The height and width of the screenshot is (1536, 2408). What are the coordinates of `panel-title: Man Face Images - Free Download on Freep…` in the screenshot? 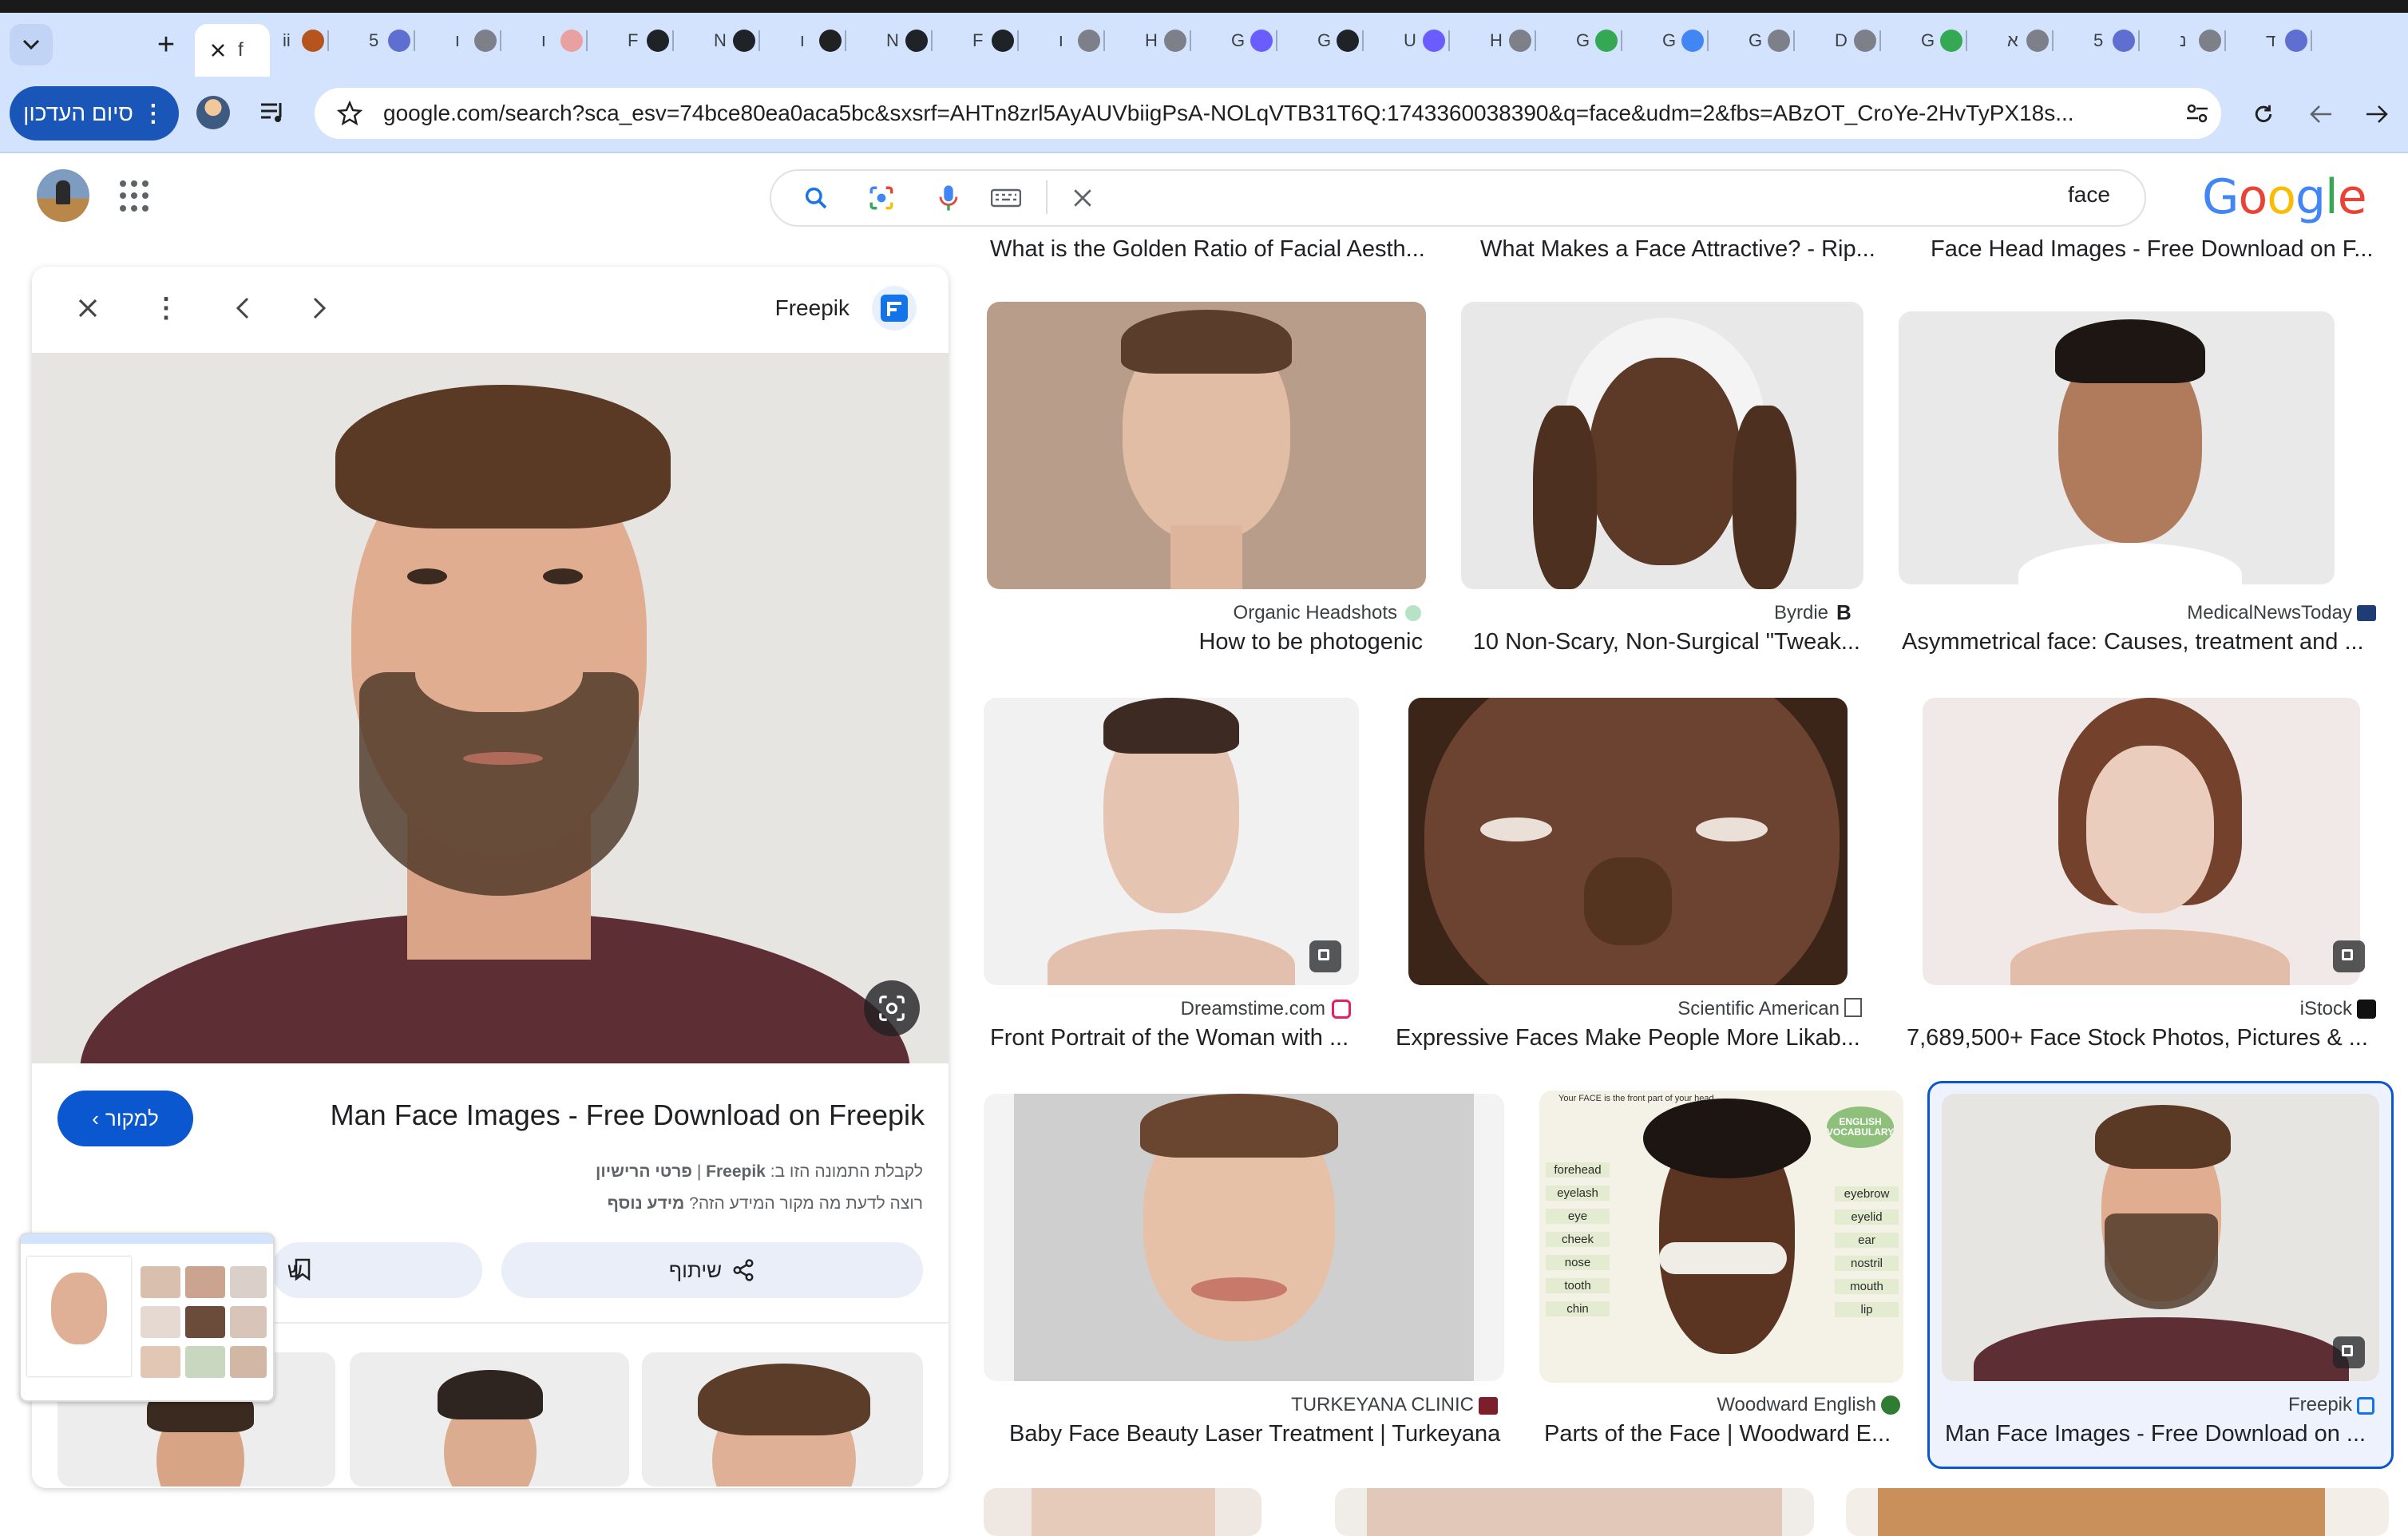 It's located at (583, 1116).